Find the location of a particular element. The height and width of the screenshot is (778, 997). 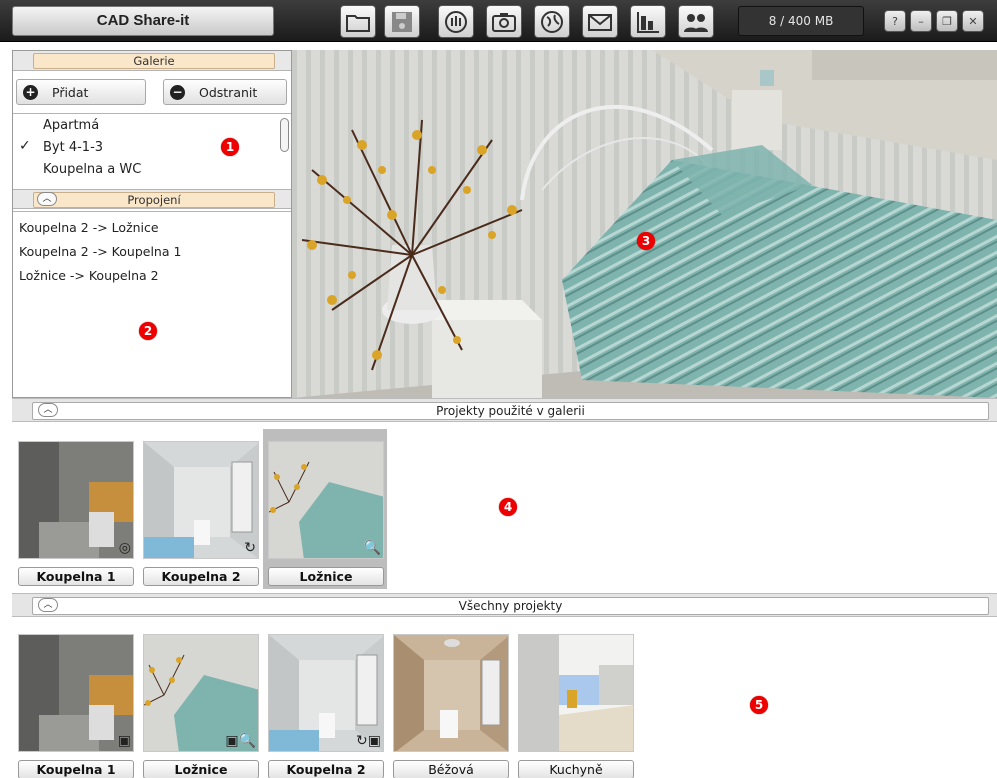

plus-icon: + is located at coordinates (30, 92).